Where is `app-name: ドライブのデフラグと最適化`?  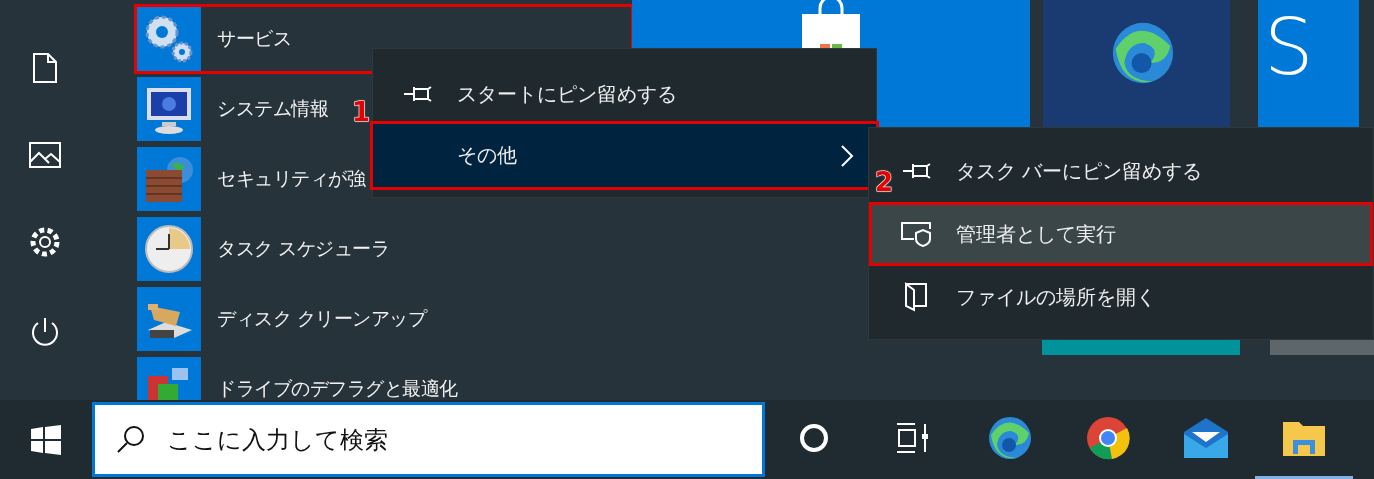
app-name: ドライブのデフラグと最適化 is located at coordinates (337, 388).